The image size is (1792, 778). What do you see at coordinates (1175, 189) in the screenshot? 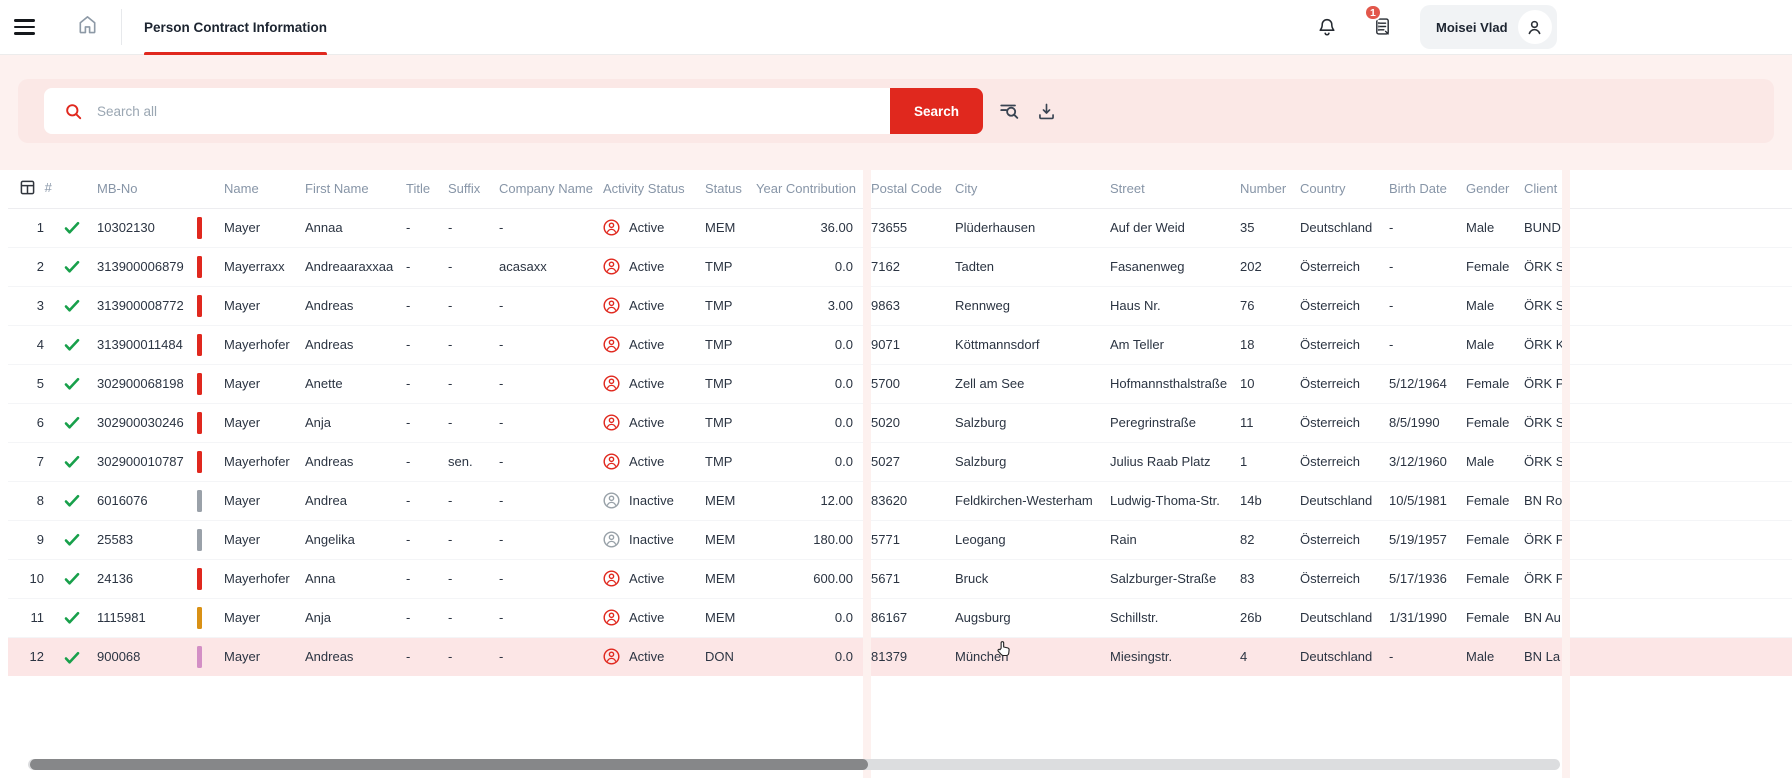
I see `header-street: Street` at bounding box center [1175, 189].